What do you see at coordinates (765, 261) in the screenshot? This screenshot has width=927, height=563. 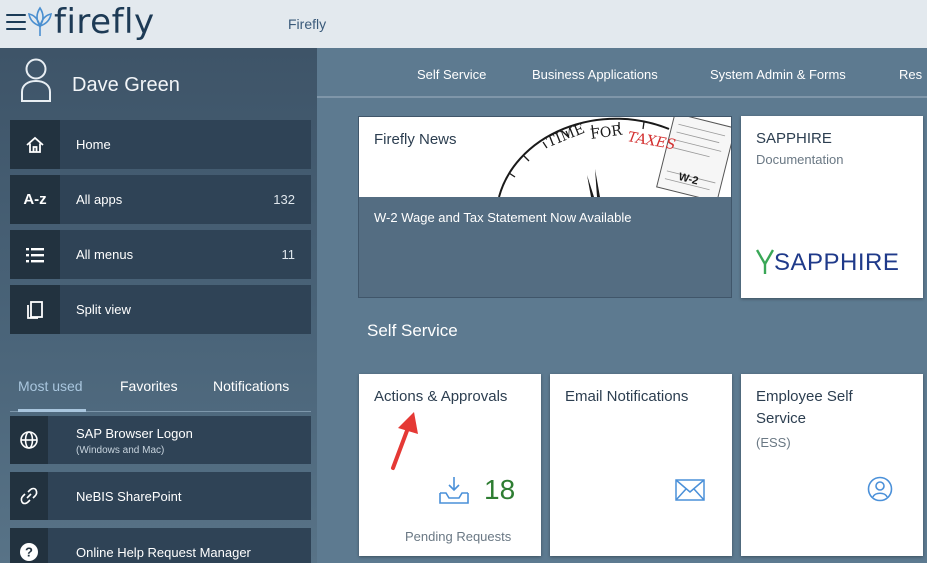 I see `sapphire-logo-icon` at bounding box center [765, 261].